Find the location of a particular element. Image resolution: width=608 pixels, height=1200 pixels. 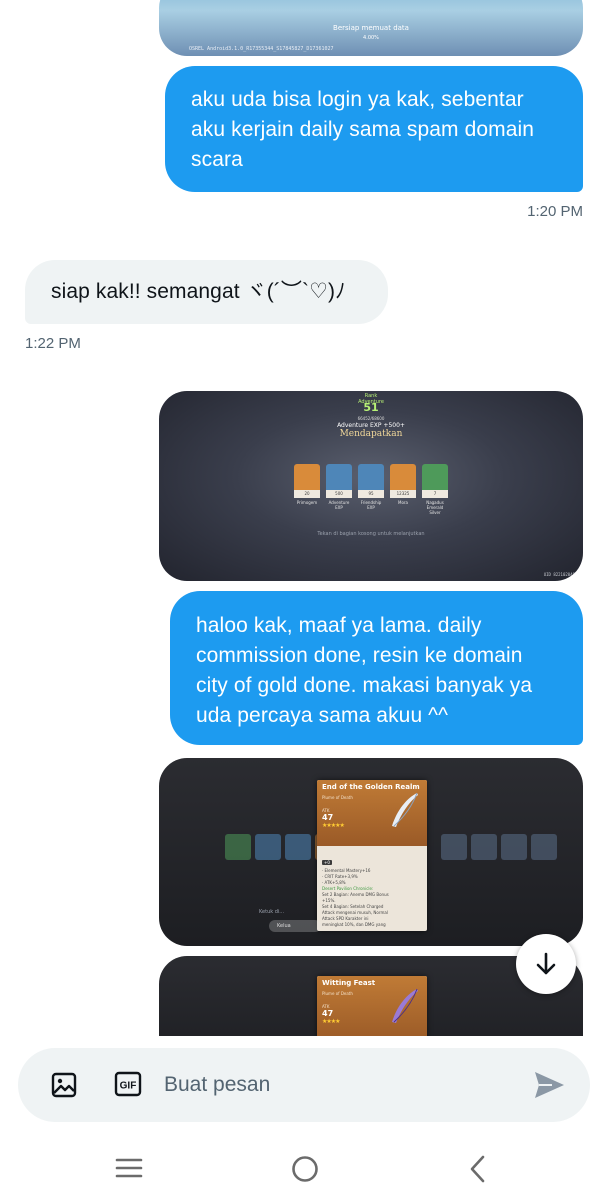

reward-name: Friendship EXP is located at coordinates (371, 505).